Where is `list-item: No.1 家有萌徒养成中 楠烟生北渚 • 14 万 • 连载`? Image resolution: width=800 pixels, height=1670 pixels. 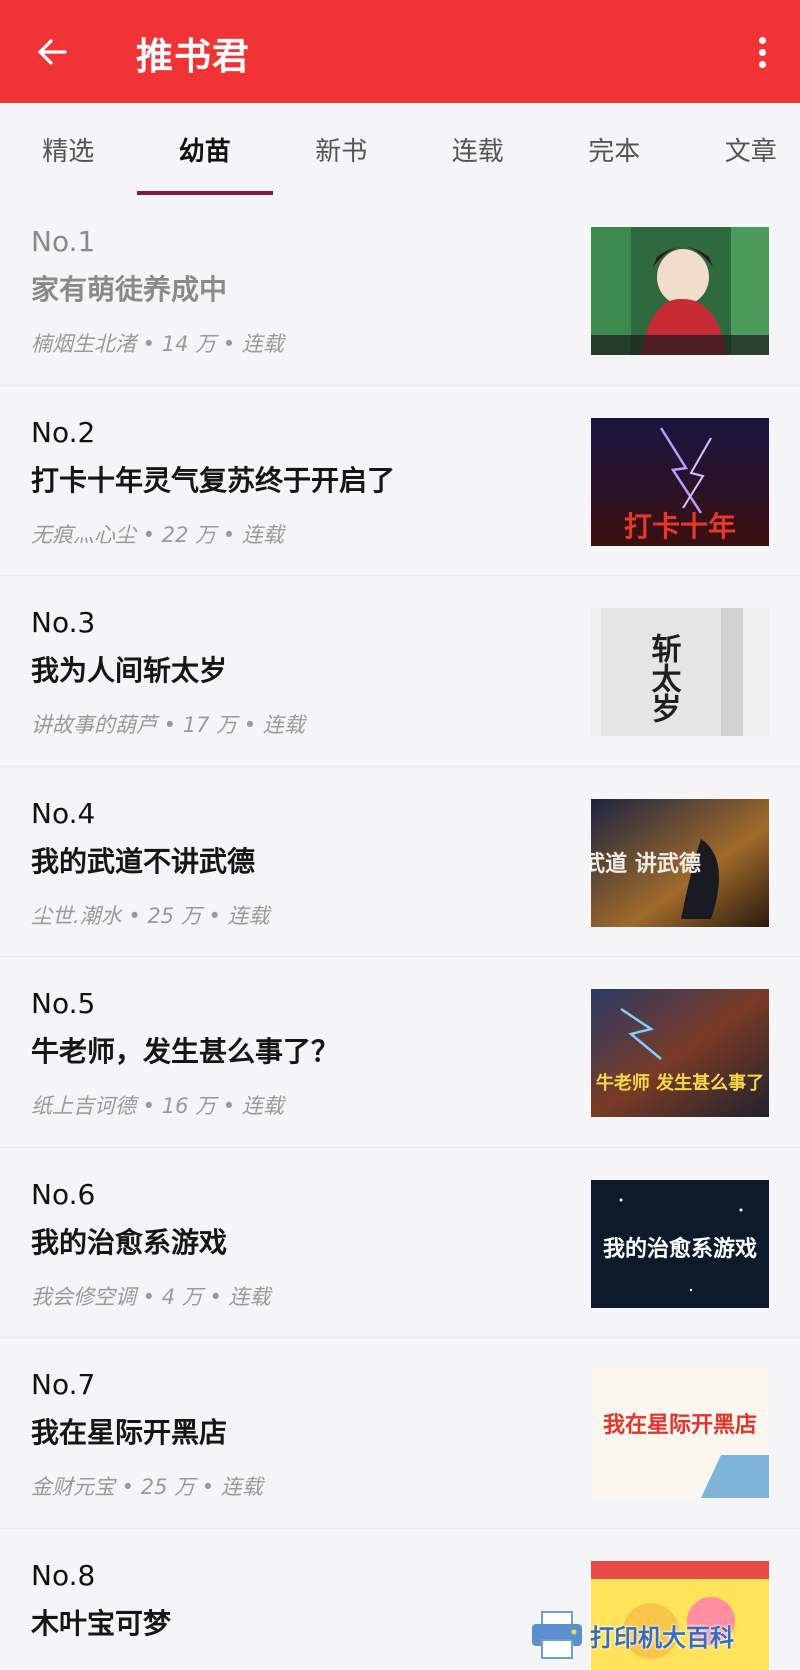 list-item: No.1 家有萌徒养成中 楠烟生北渚 • 14 万 • 连载 is located at coordinates (400, 290).